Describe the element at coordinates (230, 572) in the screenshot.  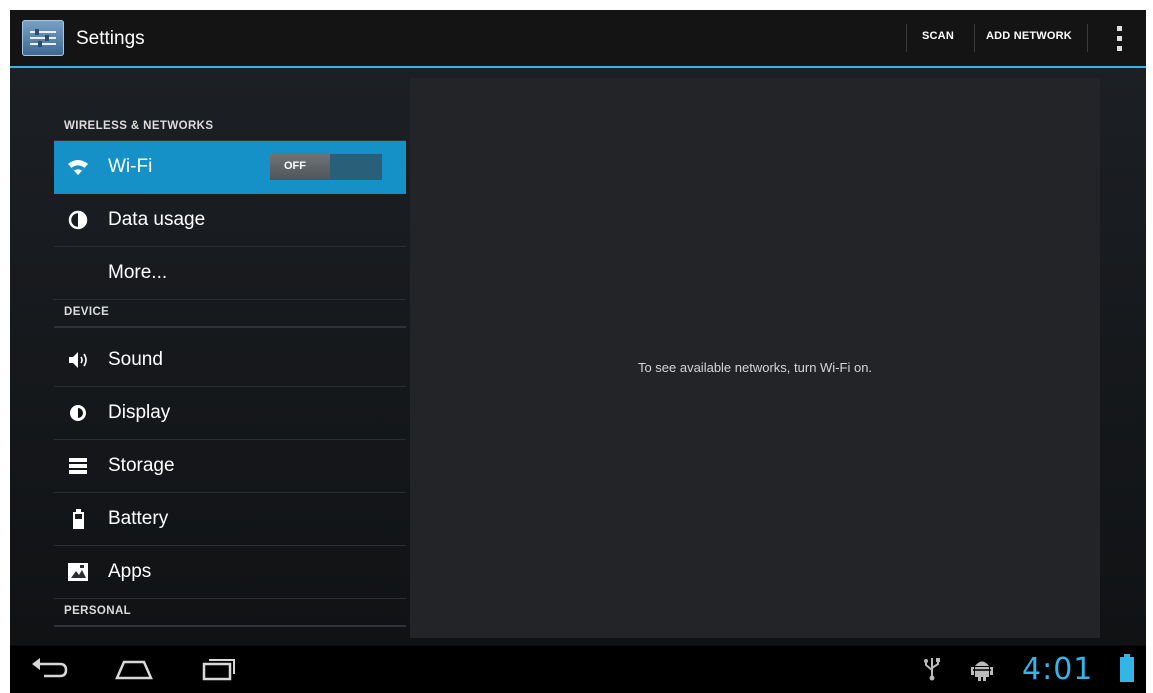
I see `settings-item-apps: Apps` at that location.